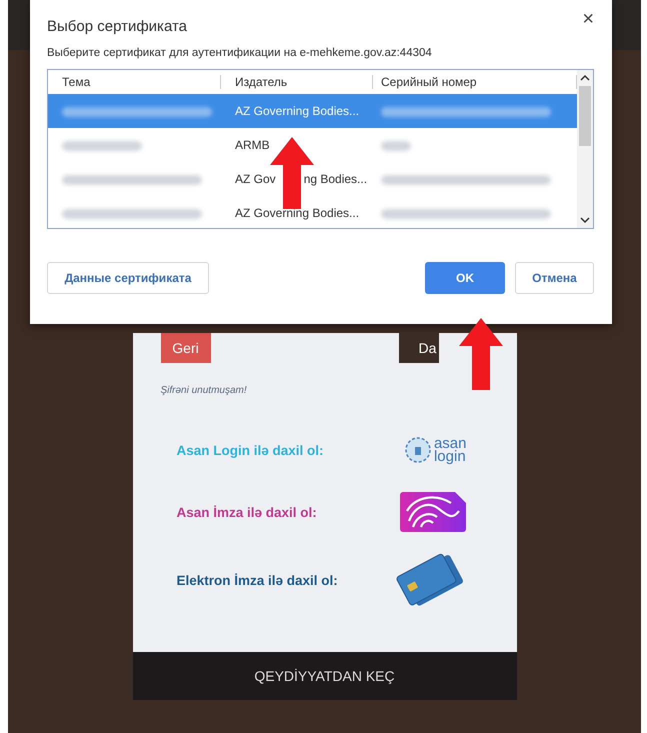  I want to click on dialog-title: Выбор сертификата, so click(117, 26).